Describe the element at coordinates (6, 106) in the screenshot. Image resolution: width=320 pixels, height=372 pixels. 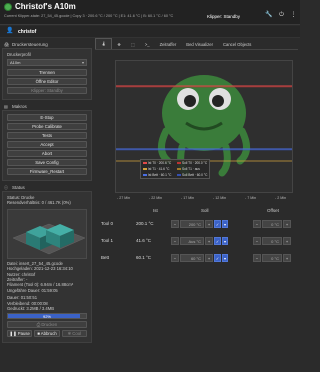
I see `code-icon: ▤` at that location.